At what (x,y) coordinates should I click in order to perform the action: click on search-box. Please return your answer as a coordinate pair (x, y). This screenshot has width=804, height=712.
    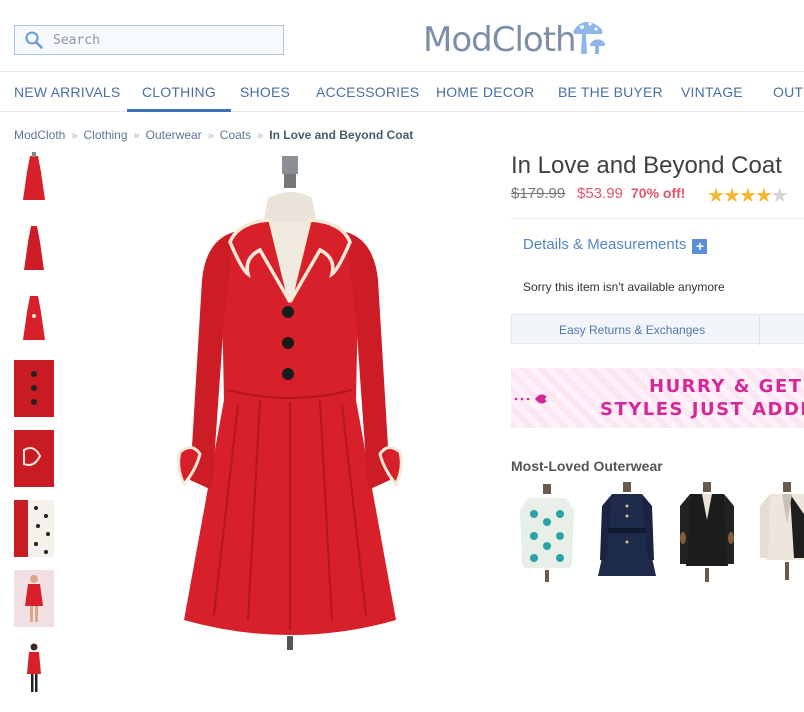
    Looking at the image, I should click on (149, 40).